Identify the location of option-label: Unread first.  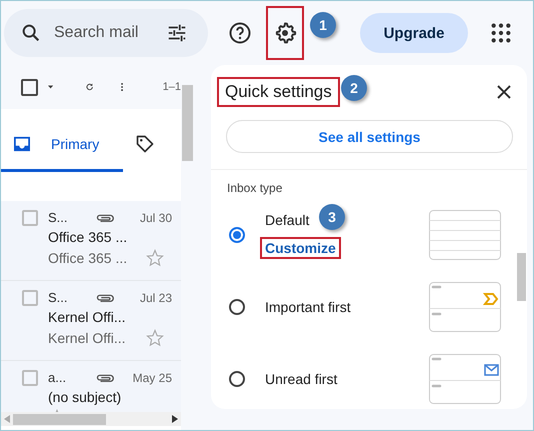
(301, 379).